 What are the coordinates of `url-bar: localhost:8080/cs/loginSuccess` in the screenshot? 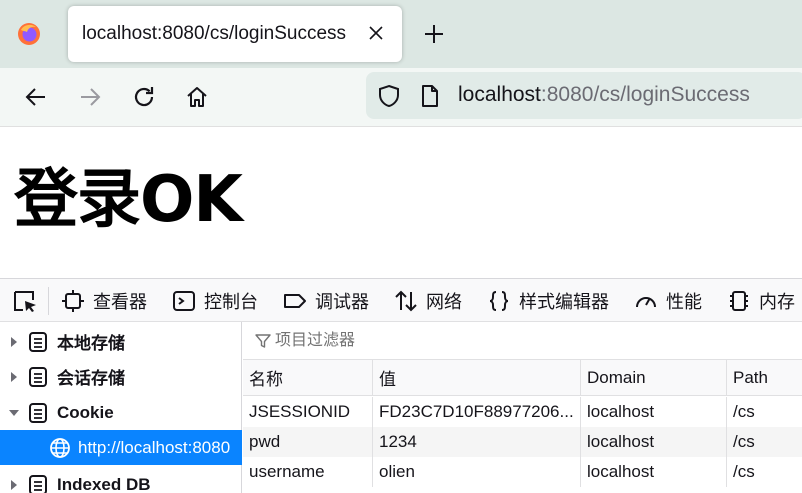 It's located at (584, 95).